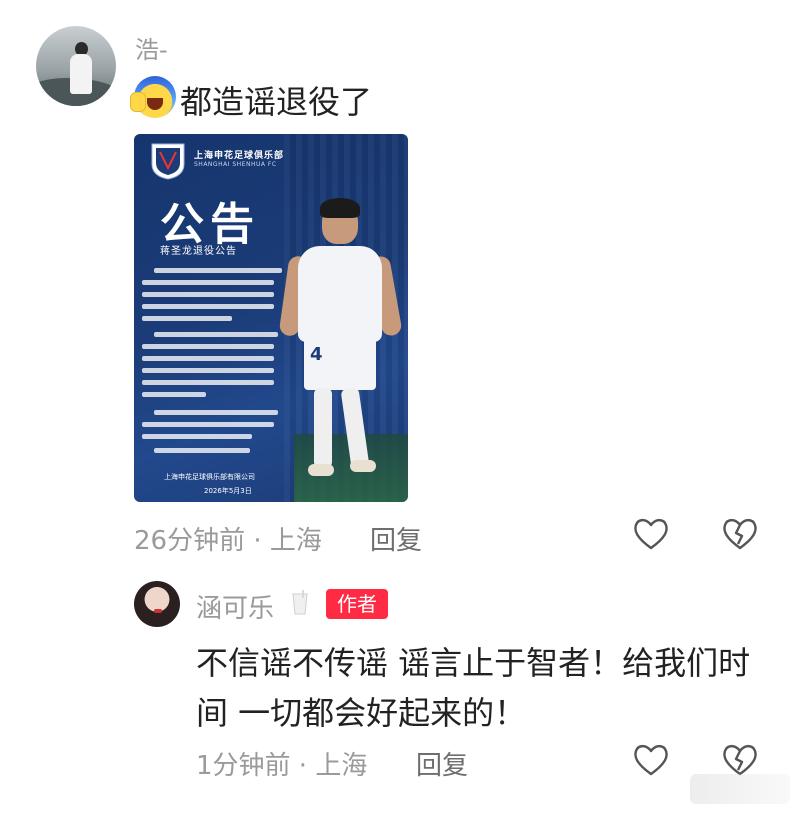  I want to click on avatar-hao, so click(76, 66).